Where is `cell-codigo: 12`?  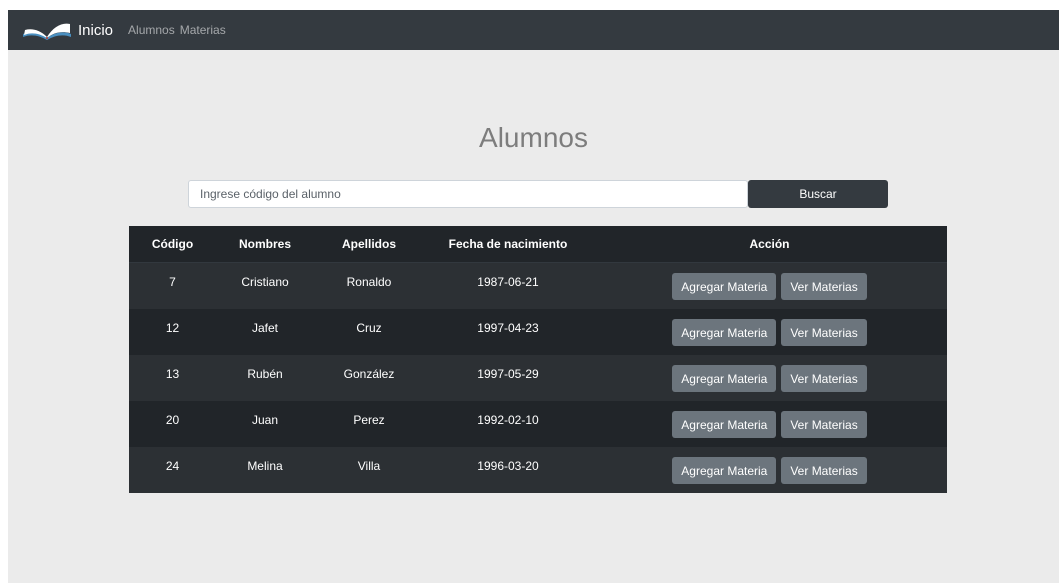
cell-codigo: 12 is located at coordinates (172, 332).